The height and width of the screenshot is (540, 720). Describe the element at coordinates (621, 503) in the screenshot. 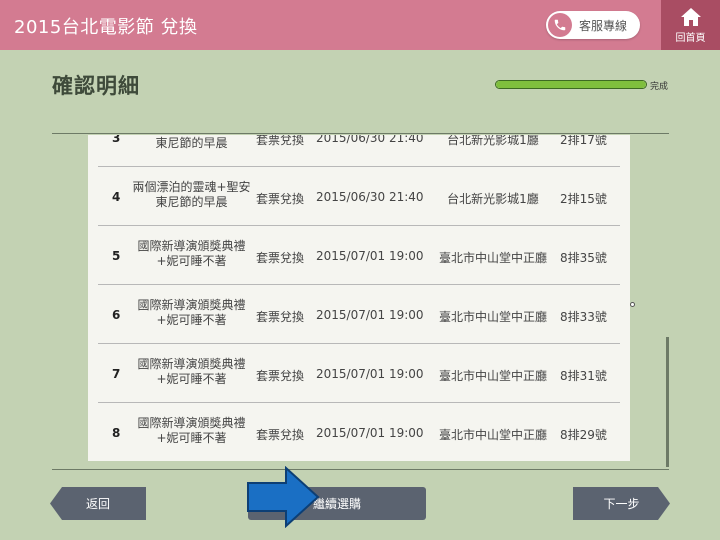

I see `next-step-button: 下一步` at that location.